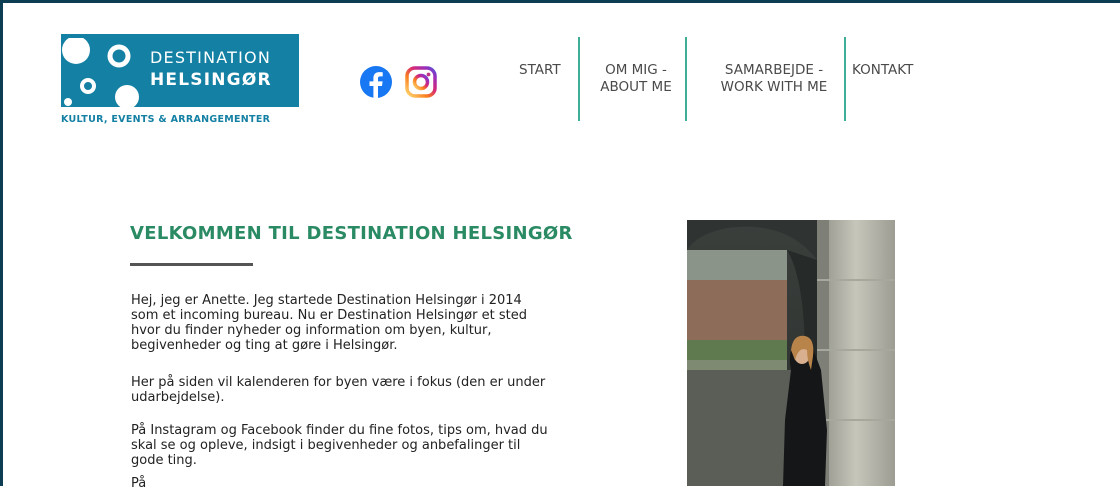 The image size is (1120, 491). What do you see at coordinates (882, 70) in the screenshot?
I see `nav-kontakt: KONTAKT` at bounding box center [882, 70].